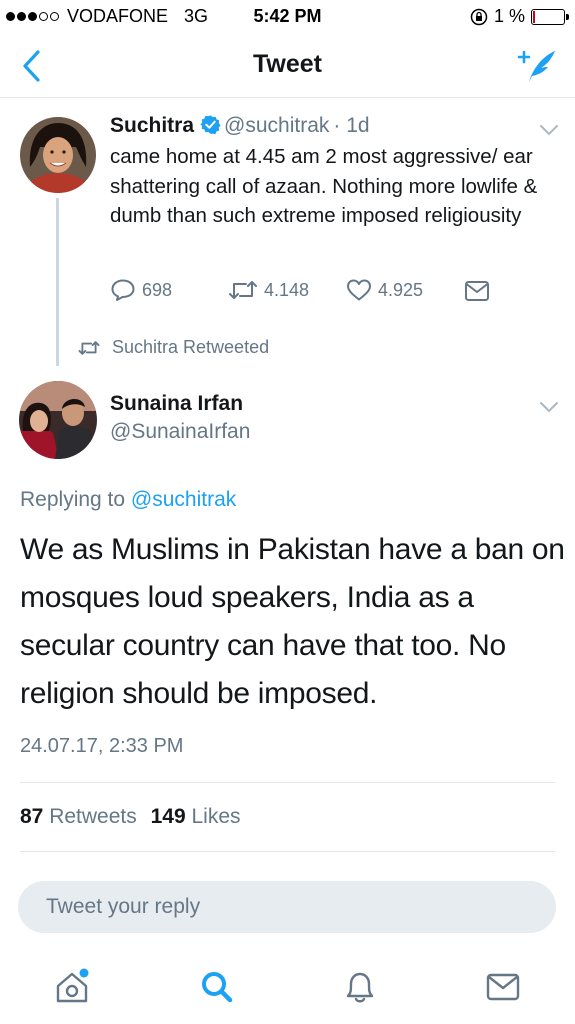 This screenshot has width=575, height=1024. I want to click on retweets-count: 87, so click(32, 816).